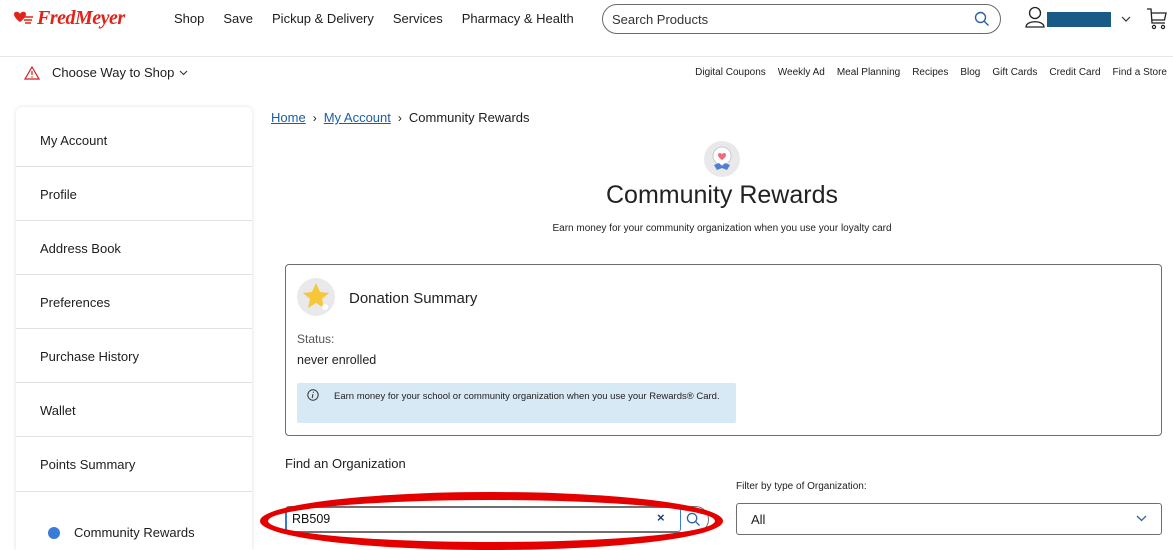 Image resolution: width=1173 pixels, height=550 pixels. I want to click on community-rewards-badge-icon, so click(722, 159).